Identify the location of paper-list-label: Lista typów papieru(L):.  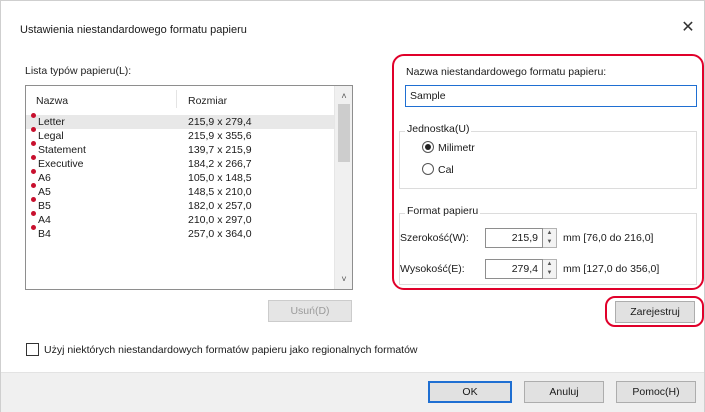
(78, 71).